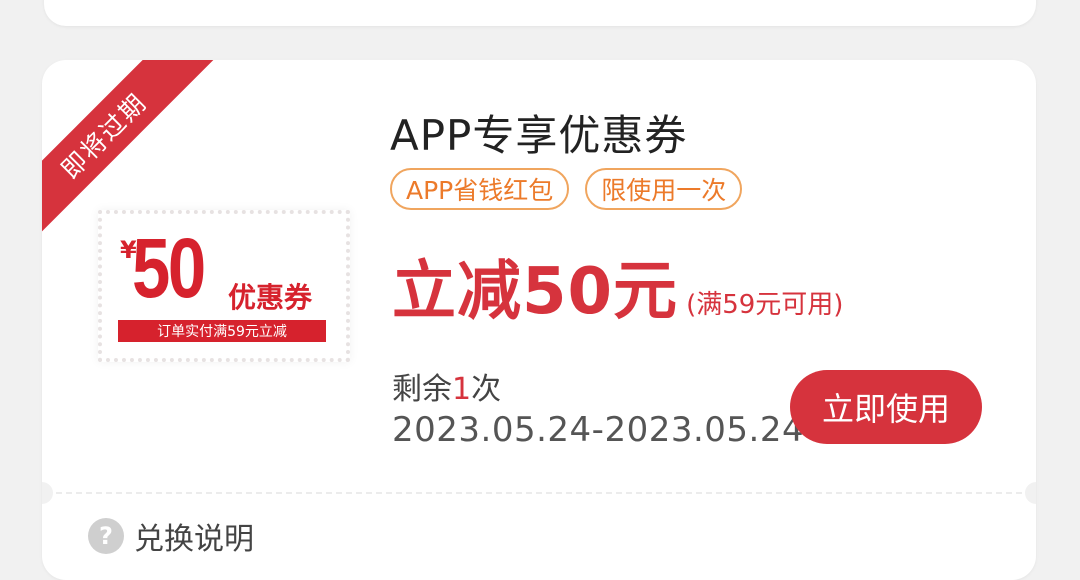 This screenshot has height=580, width=1080. I want to click on discount-row: 立减50元 (满59元可用), so click(617, 286).